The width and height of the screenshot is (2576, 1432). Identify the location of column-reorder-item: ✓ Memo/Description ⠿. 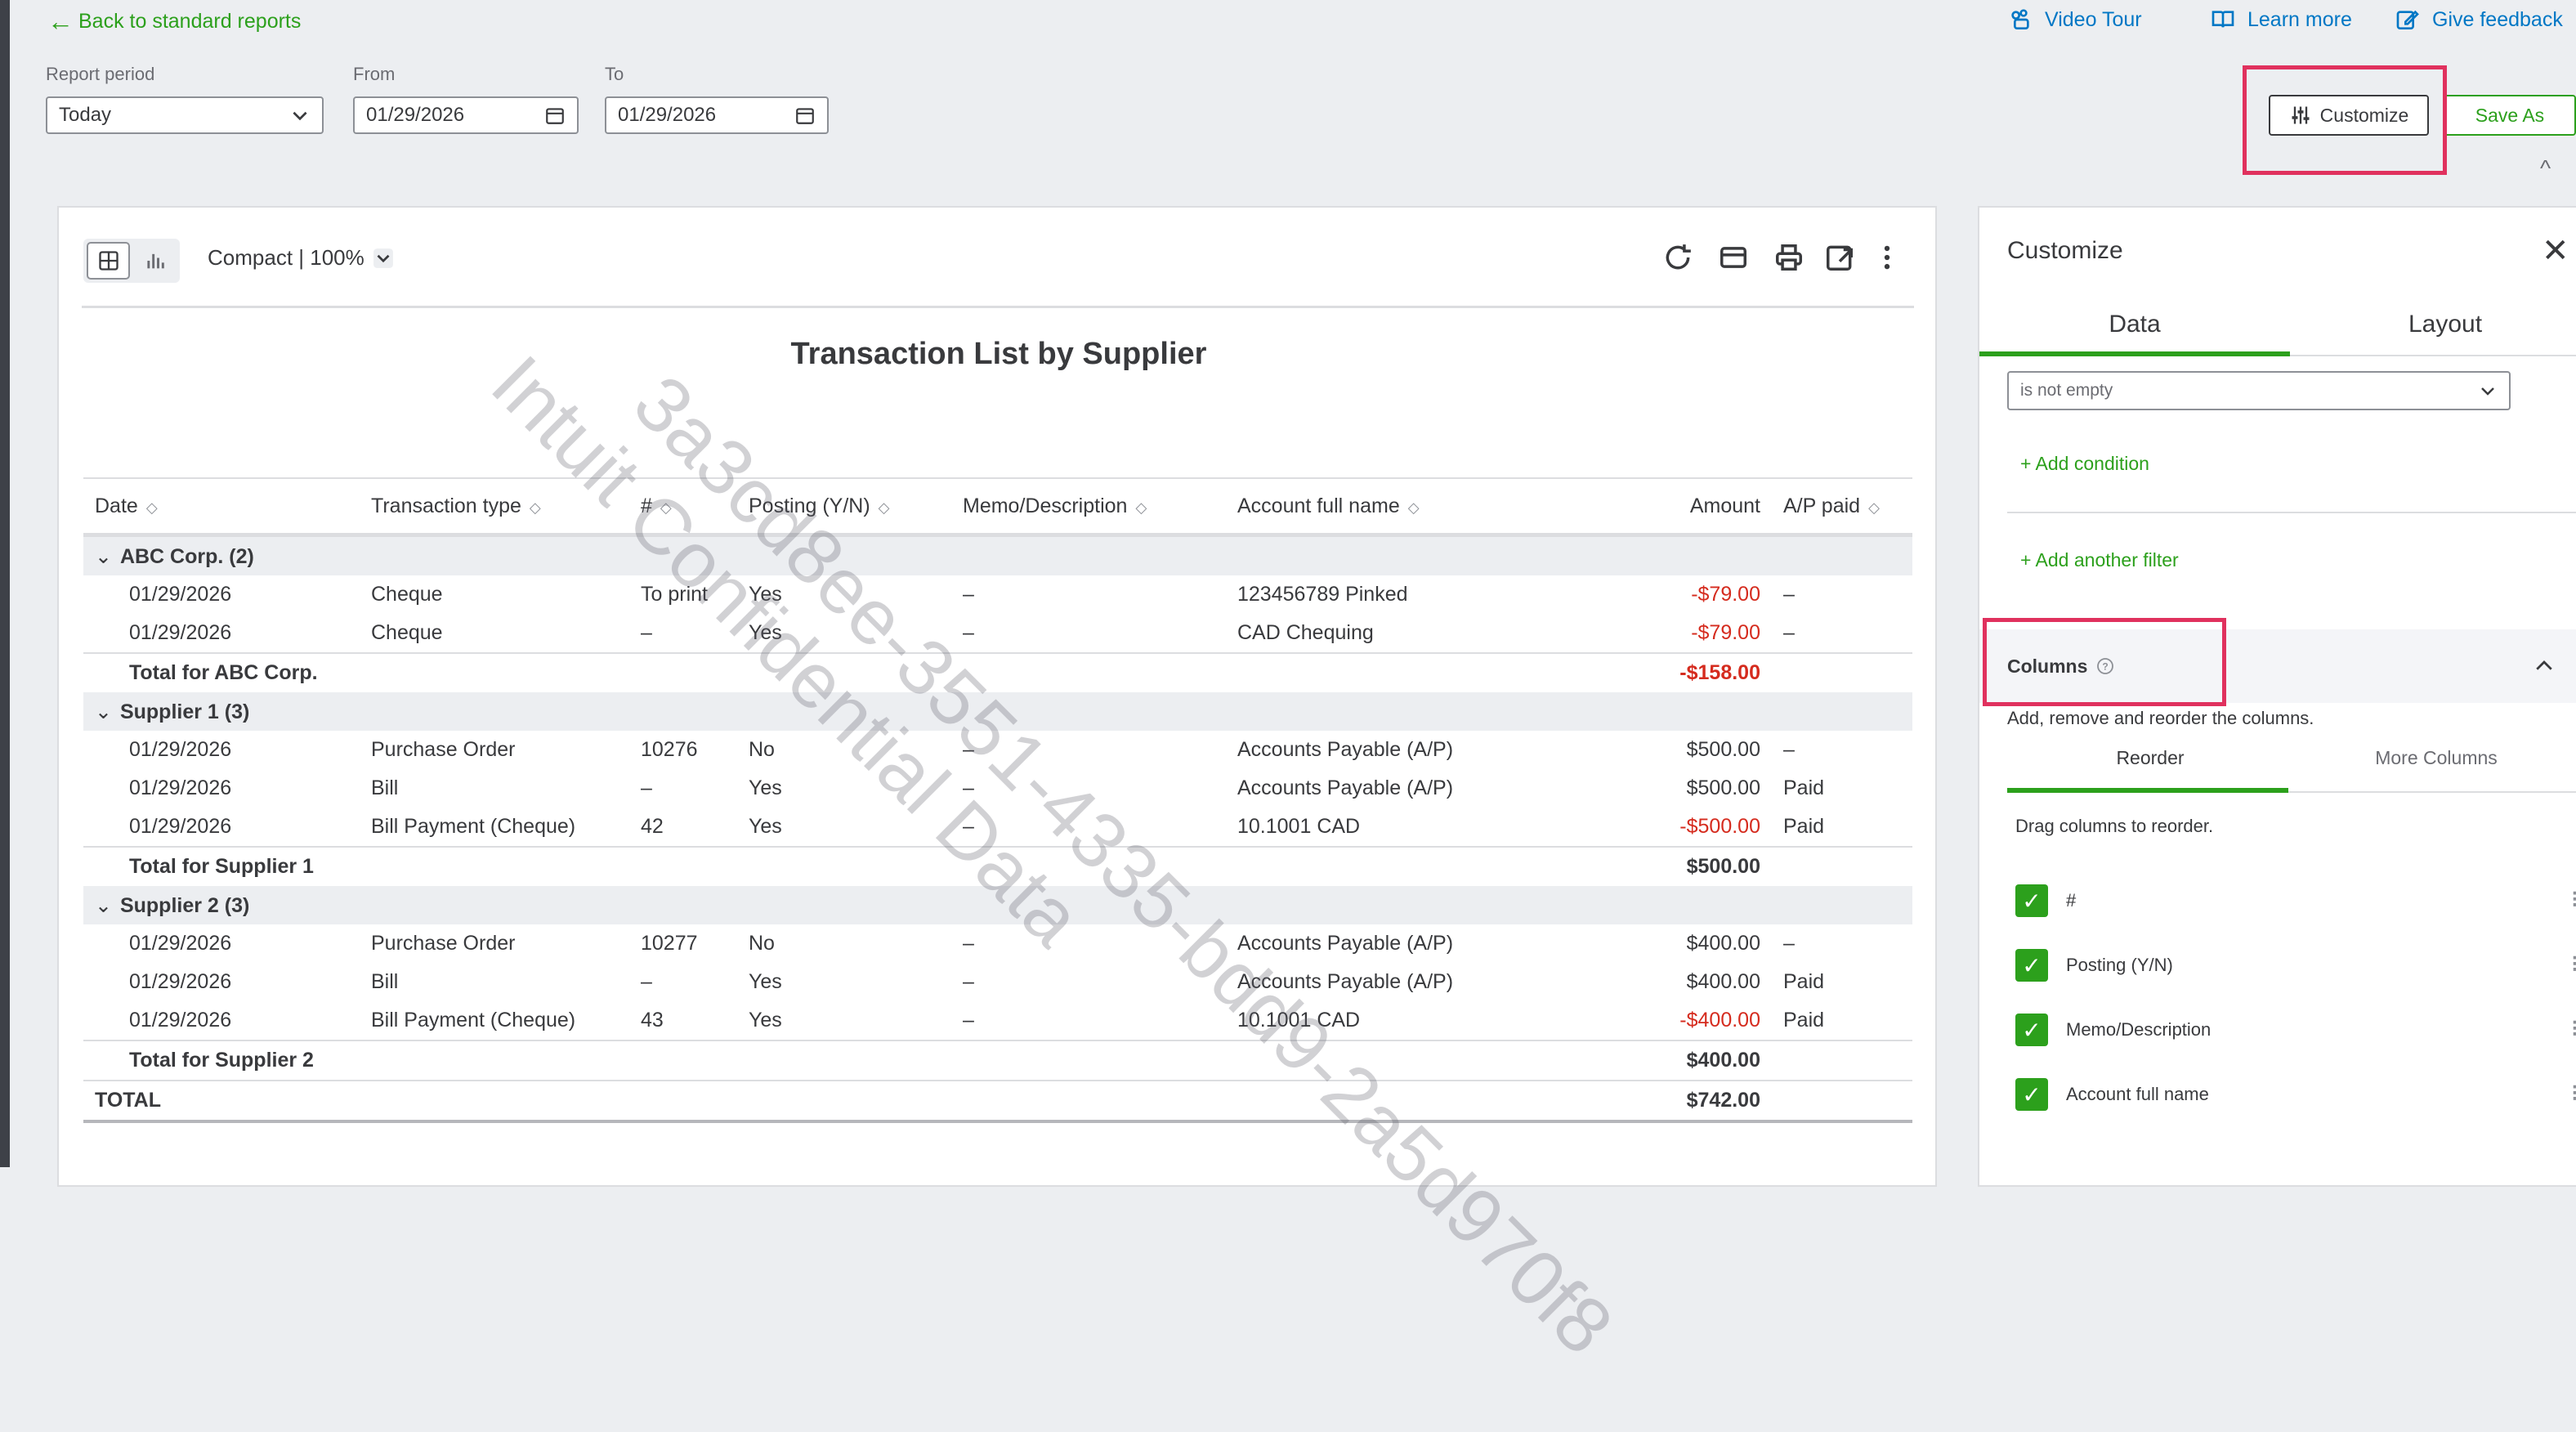
(2295, 1029).